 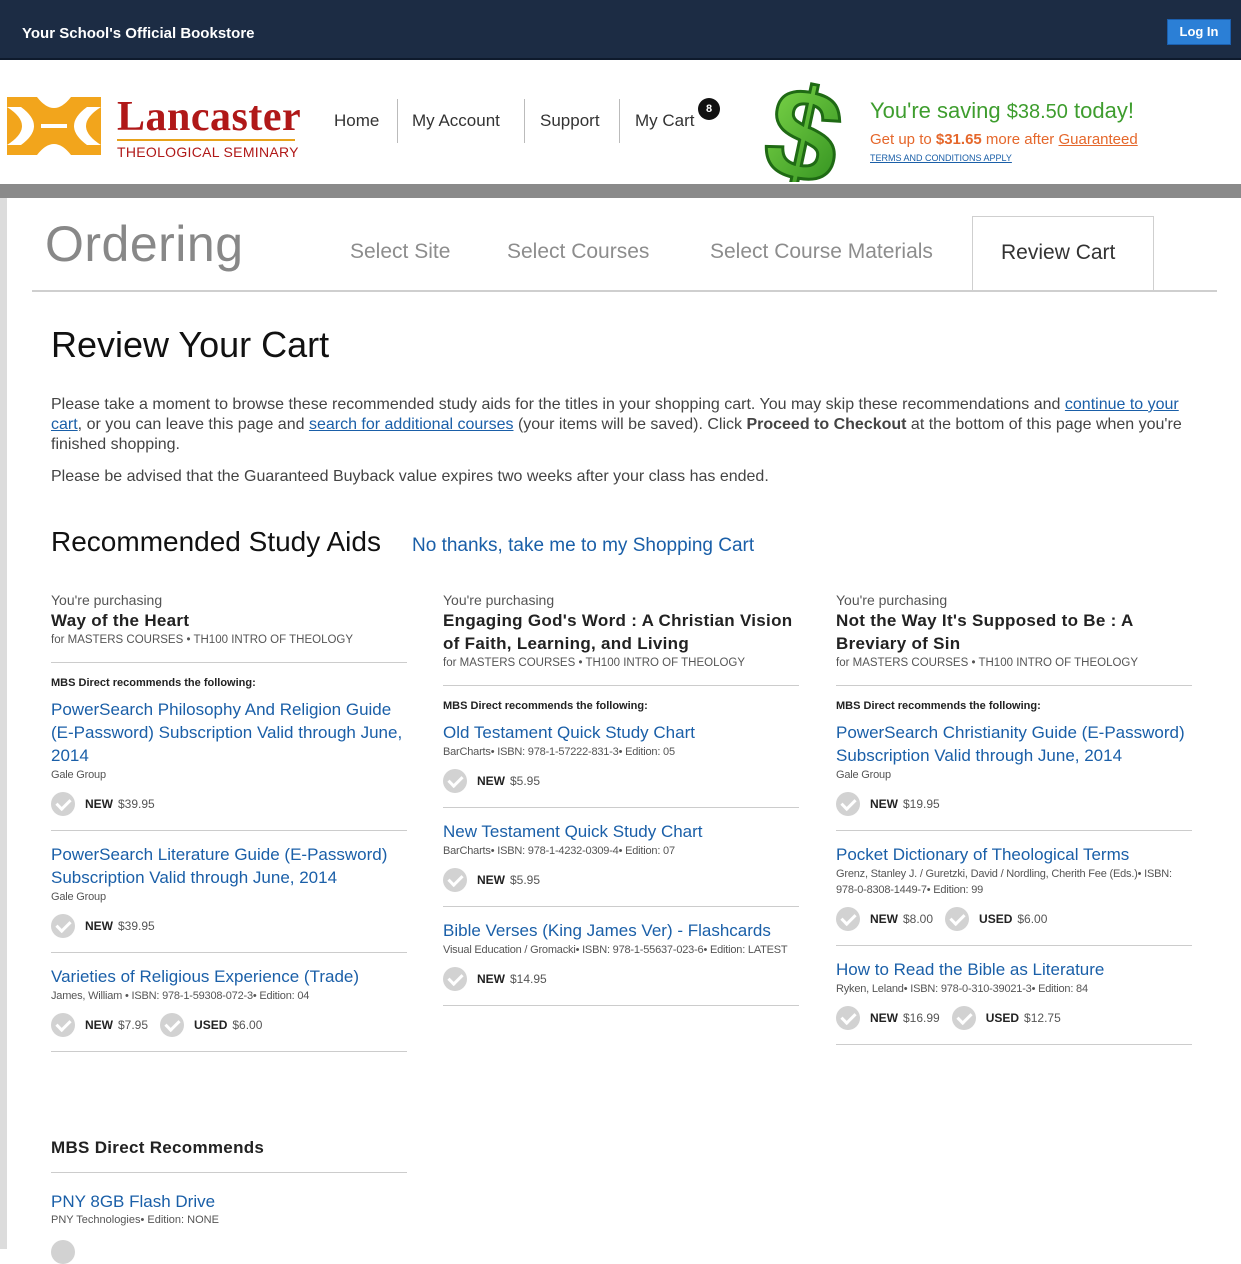 What do you see at coordinates (1063, 254) in the screenshot?
I see `tab-review-cart: Review Cart` at bounding box center [1063, 254].